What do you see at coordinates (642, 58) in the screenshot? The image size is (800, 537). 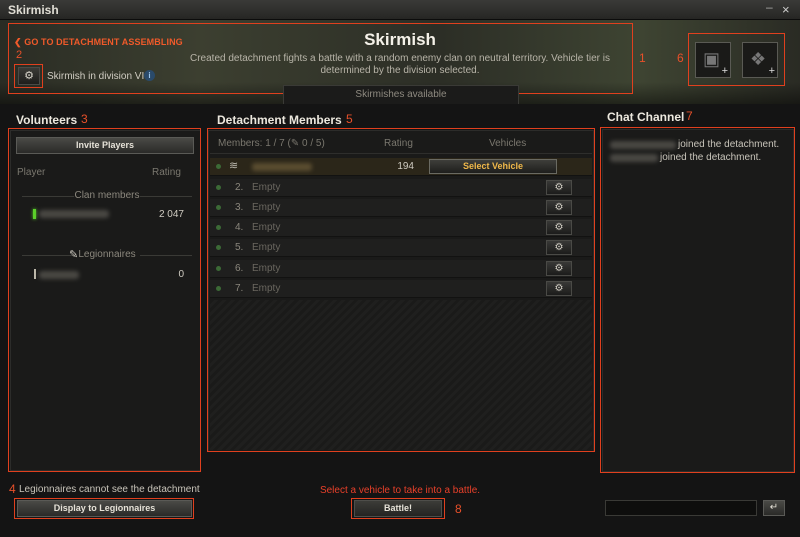 I see `annotation-number-1: 1` at bounding box center [642, 58].